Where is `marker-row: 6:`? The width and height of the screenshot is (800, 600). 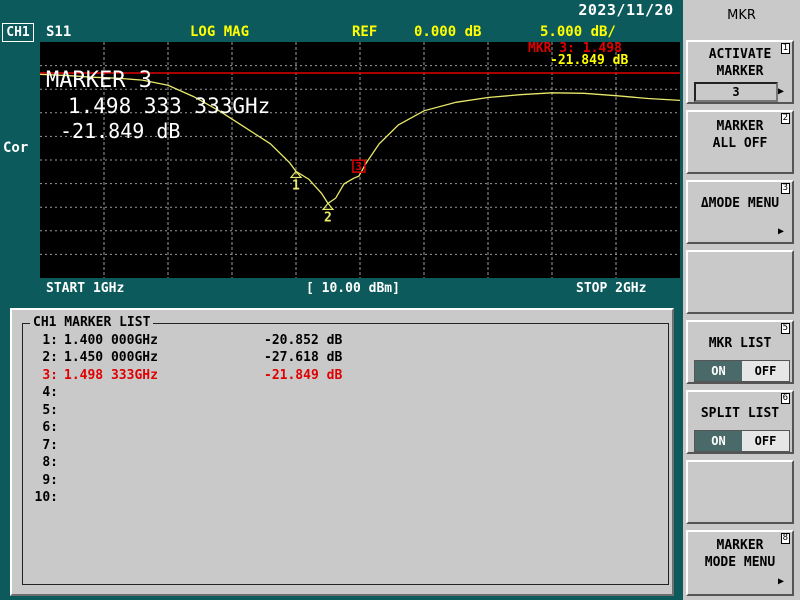 marker-row: 6: is located at coordinates (207, 428).